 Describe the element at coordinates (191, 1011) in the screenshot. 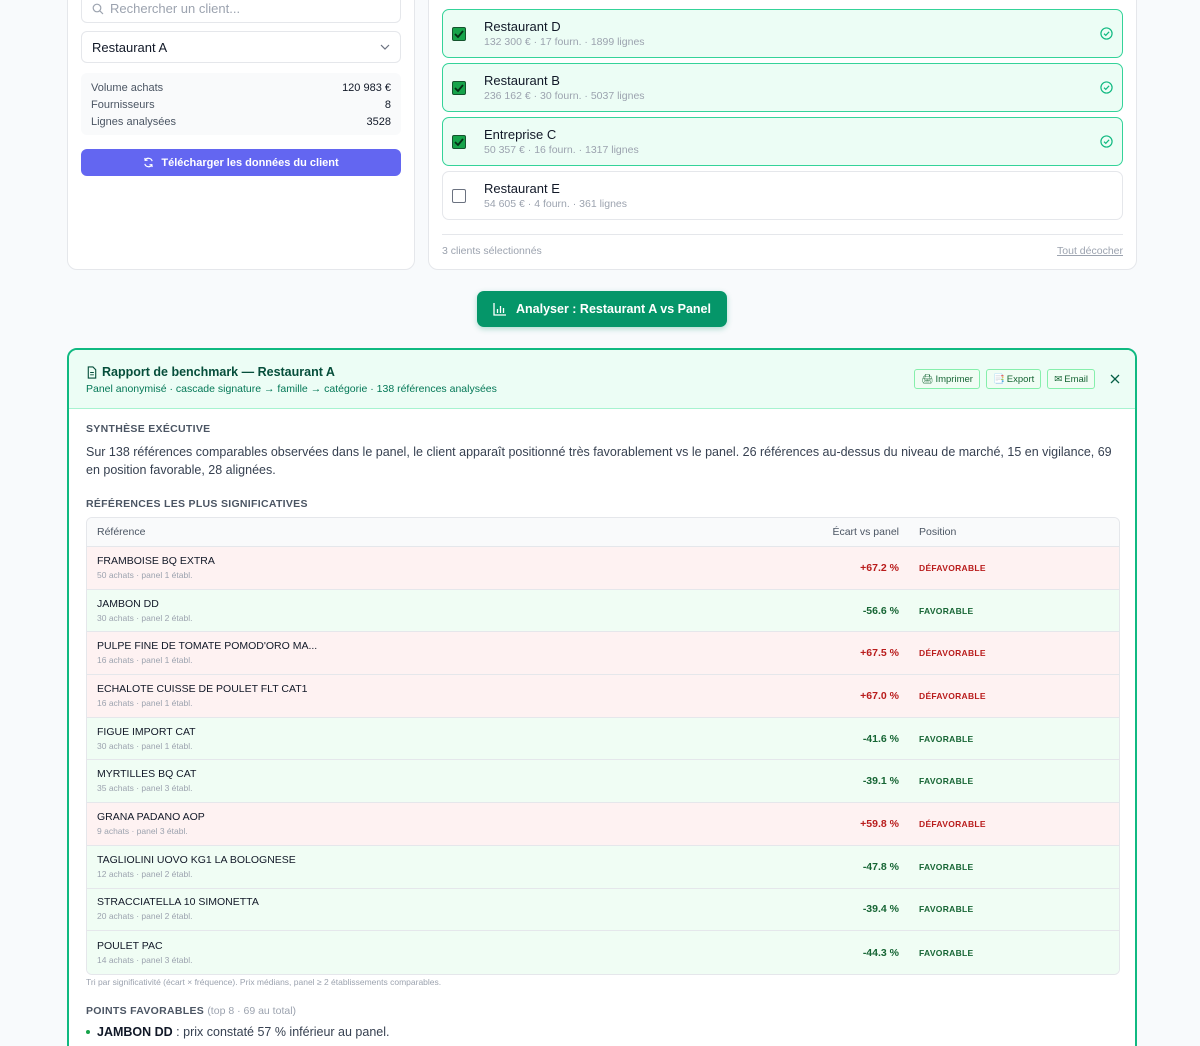

I see `favorable-heading: POINTS FAVORABLES (top 8 · 69 au total)` at that location.